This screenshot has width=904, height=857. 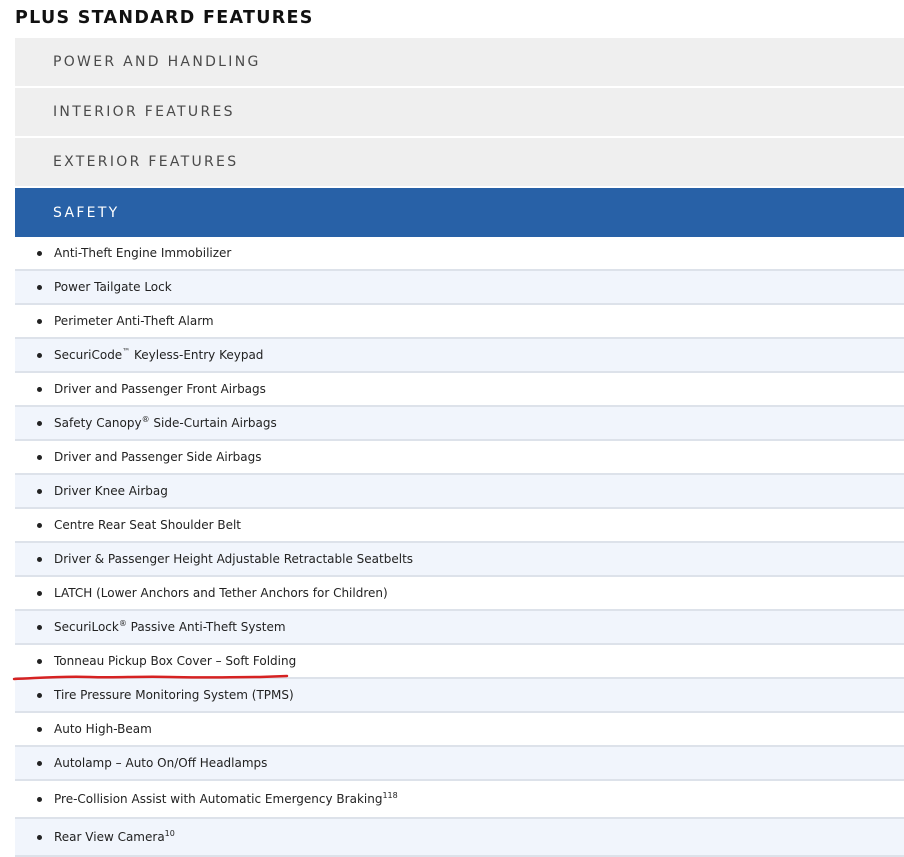 I want to click on section-power-and-handling: POWER AND HANDLING, so click(x=459, y=62).